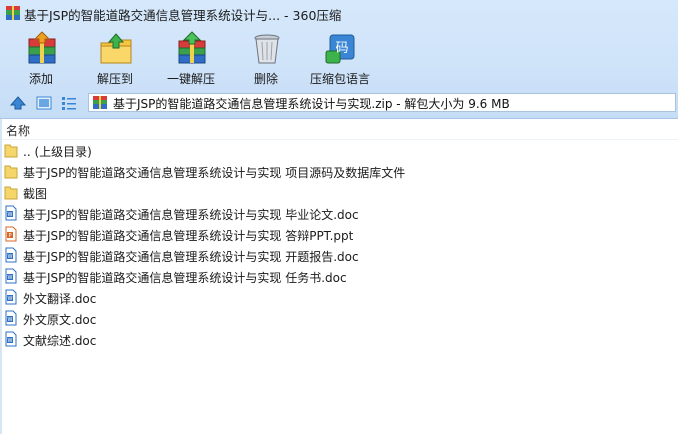 Image resolution: width=678 pixels, height=434 pixels. I want to click on add-archive-icon, so click(42, 47).